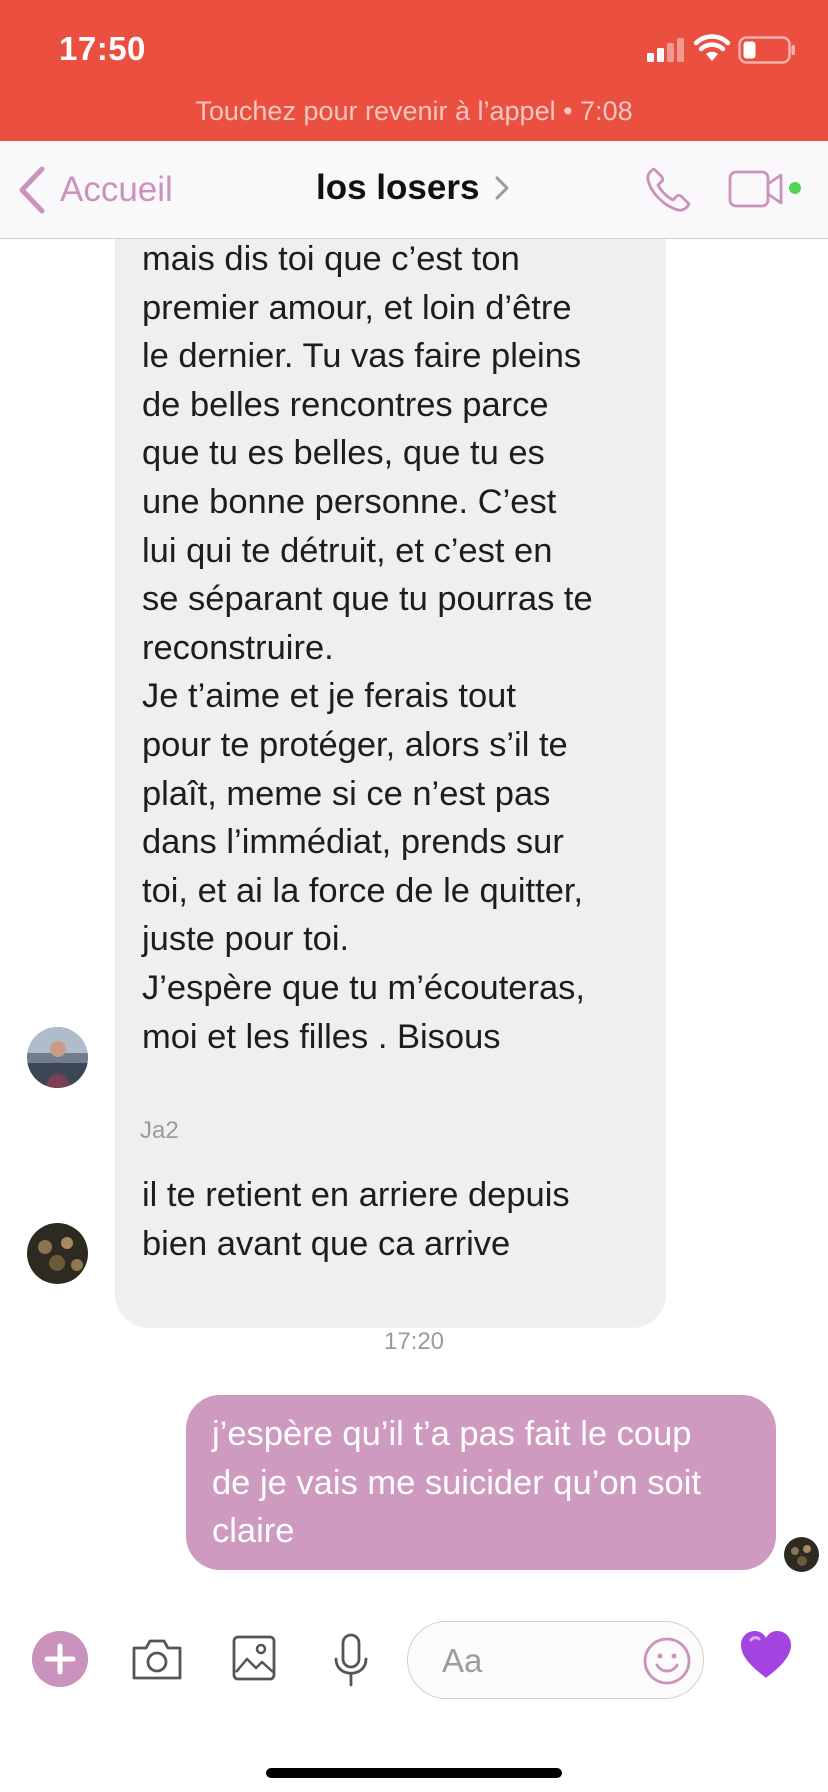  I want to click on message-timestamp: 17:20, so click(414, 1341).